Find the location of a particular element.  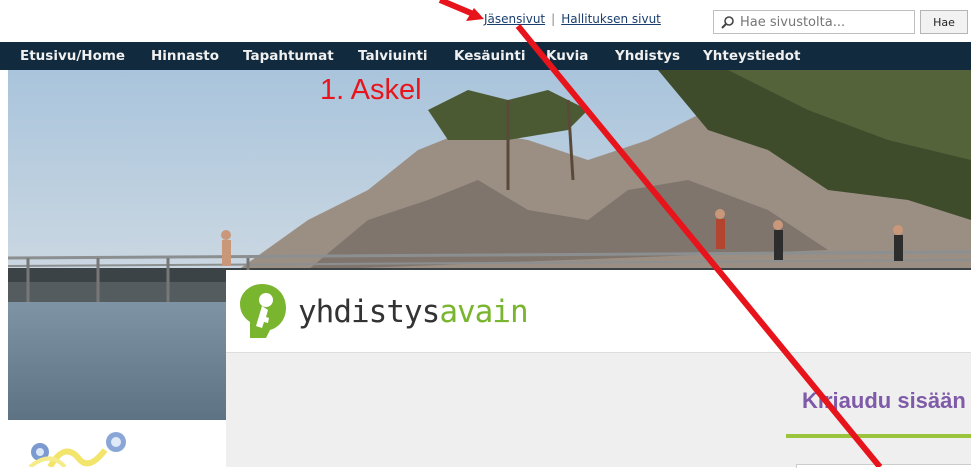

login-title: Kirjaudu sisään is located at coordinates (884, 400).